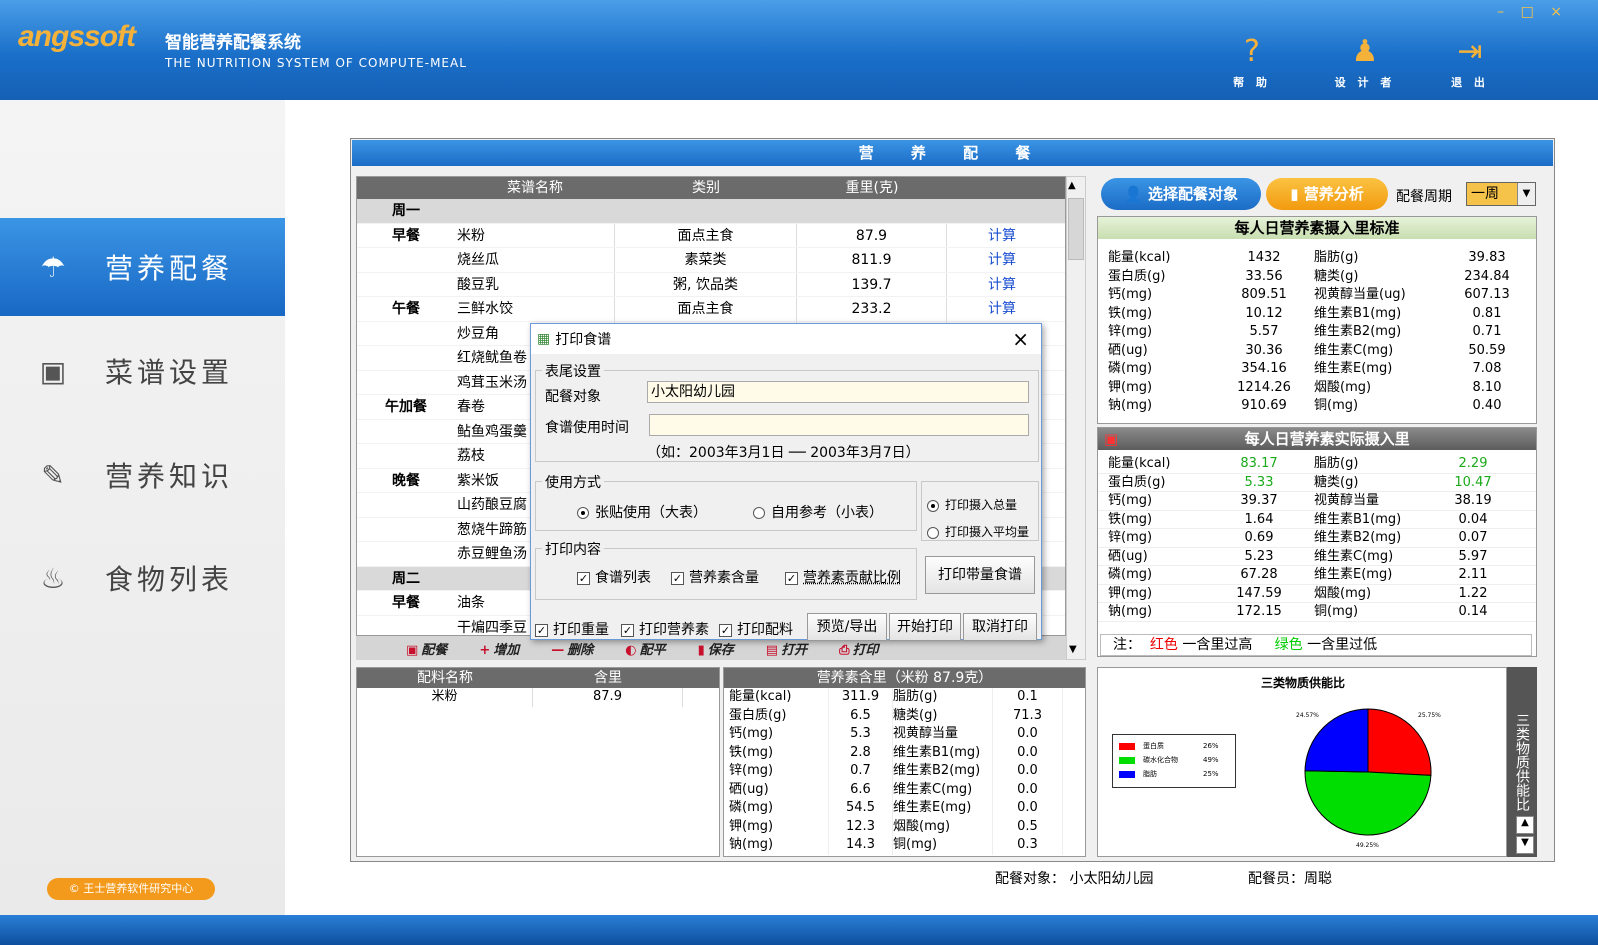 Image resolution: width=1598 pixels, height=945 pixels. Describe the element at coordinates (1317, 314) in the screenshot. I see `table-row: 铁(mg) 10.12 维生素B1(mg) 0.81` at that location.